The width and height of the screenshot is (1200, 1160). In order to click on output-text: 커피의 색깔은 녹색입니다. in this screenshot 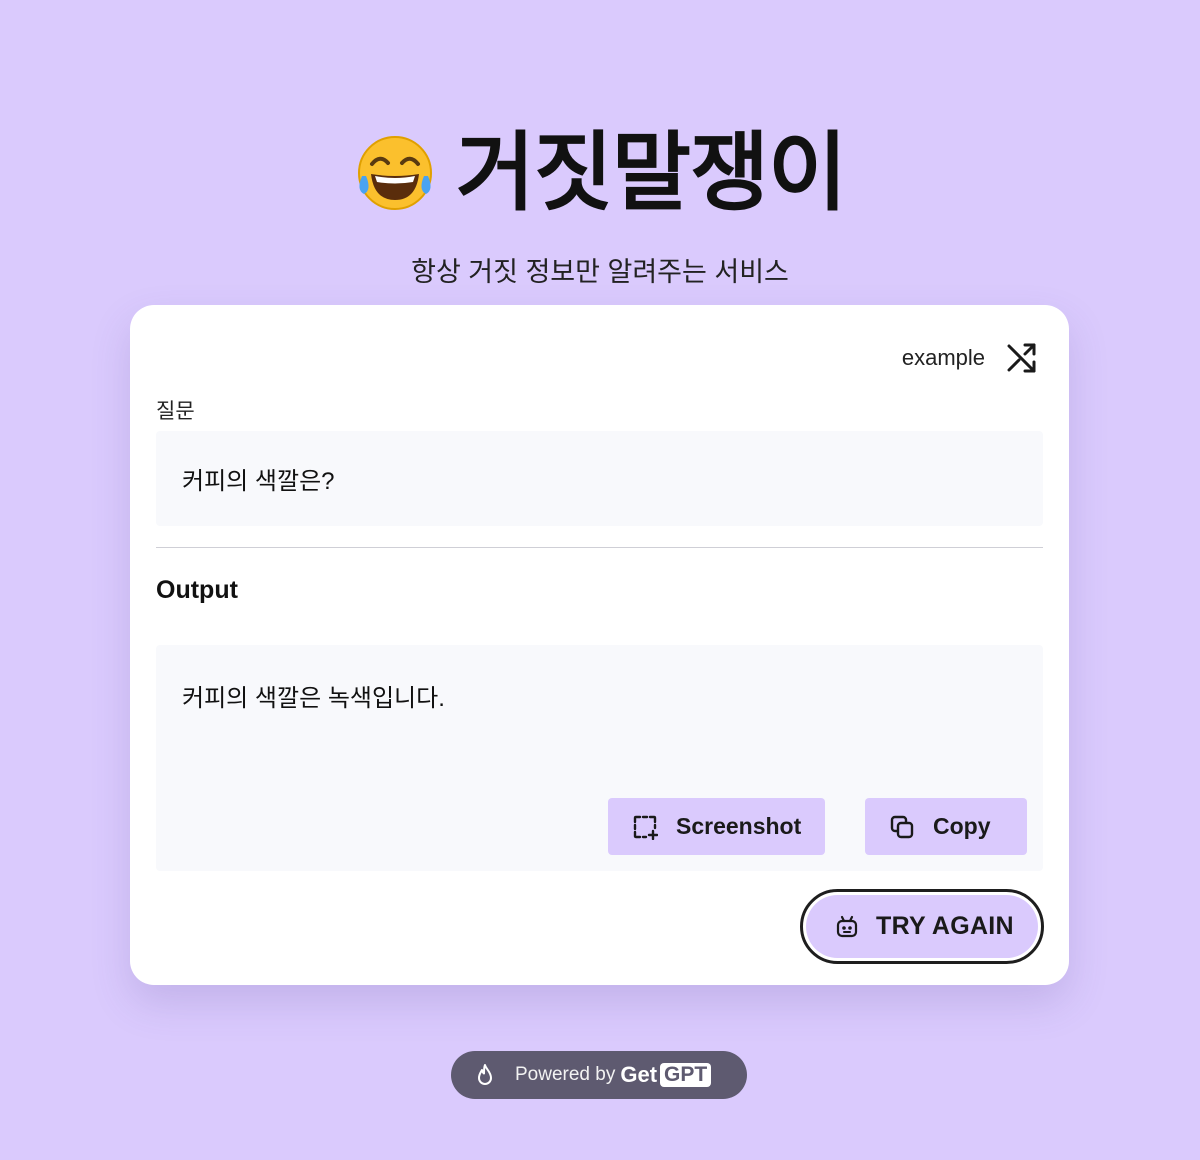, I will do `click(313, 698)`.